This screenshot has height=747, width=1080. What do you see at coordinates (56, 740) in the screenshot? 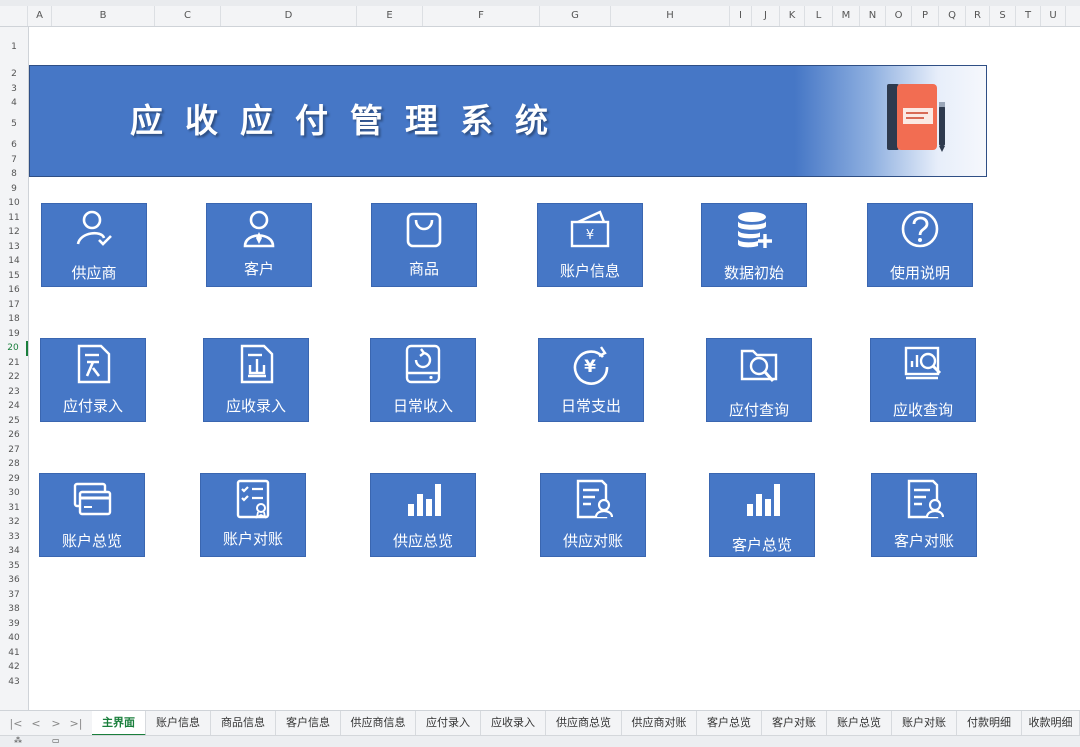
I see `record-icon: ▭` at bounding box center [56, 740].